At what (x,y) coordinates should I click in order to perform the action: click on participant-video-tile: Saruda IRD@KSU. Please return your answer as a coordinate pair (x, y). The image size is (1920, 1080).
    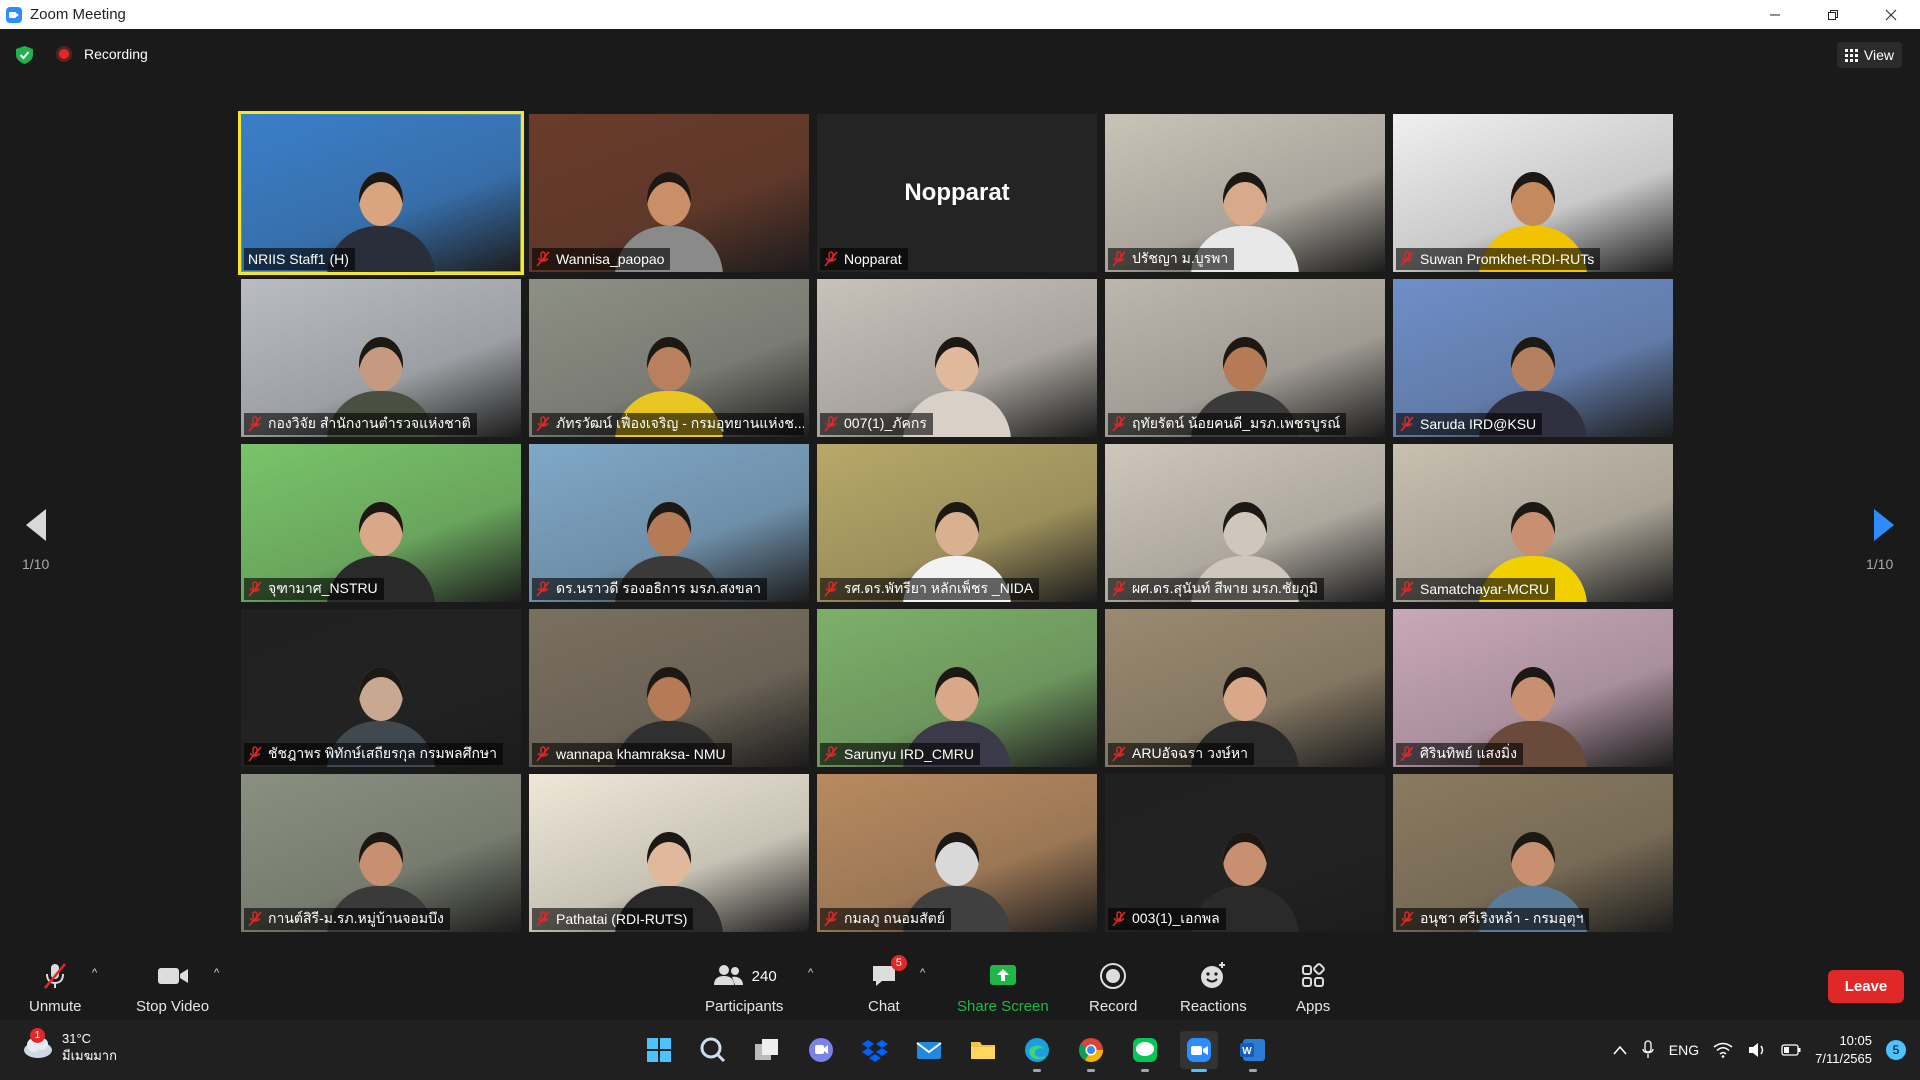
    Looking at the image, I should click on (1533, 358).